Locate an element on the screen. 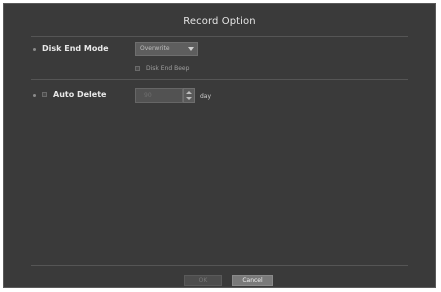  cancel-button: Cancel is located at coordinates (252, 280).